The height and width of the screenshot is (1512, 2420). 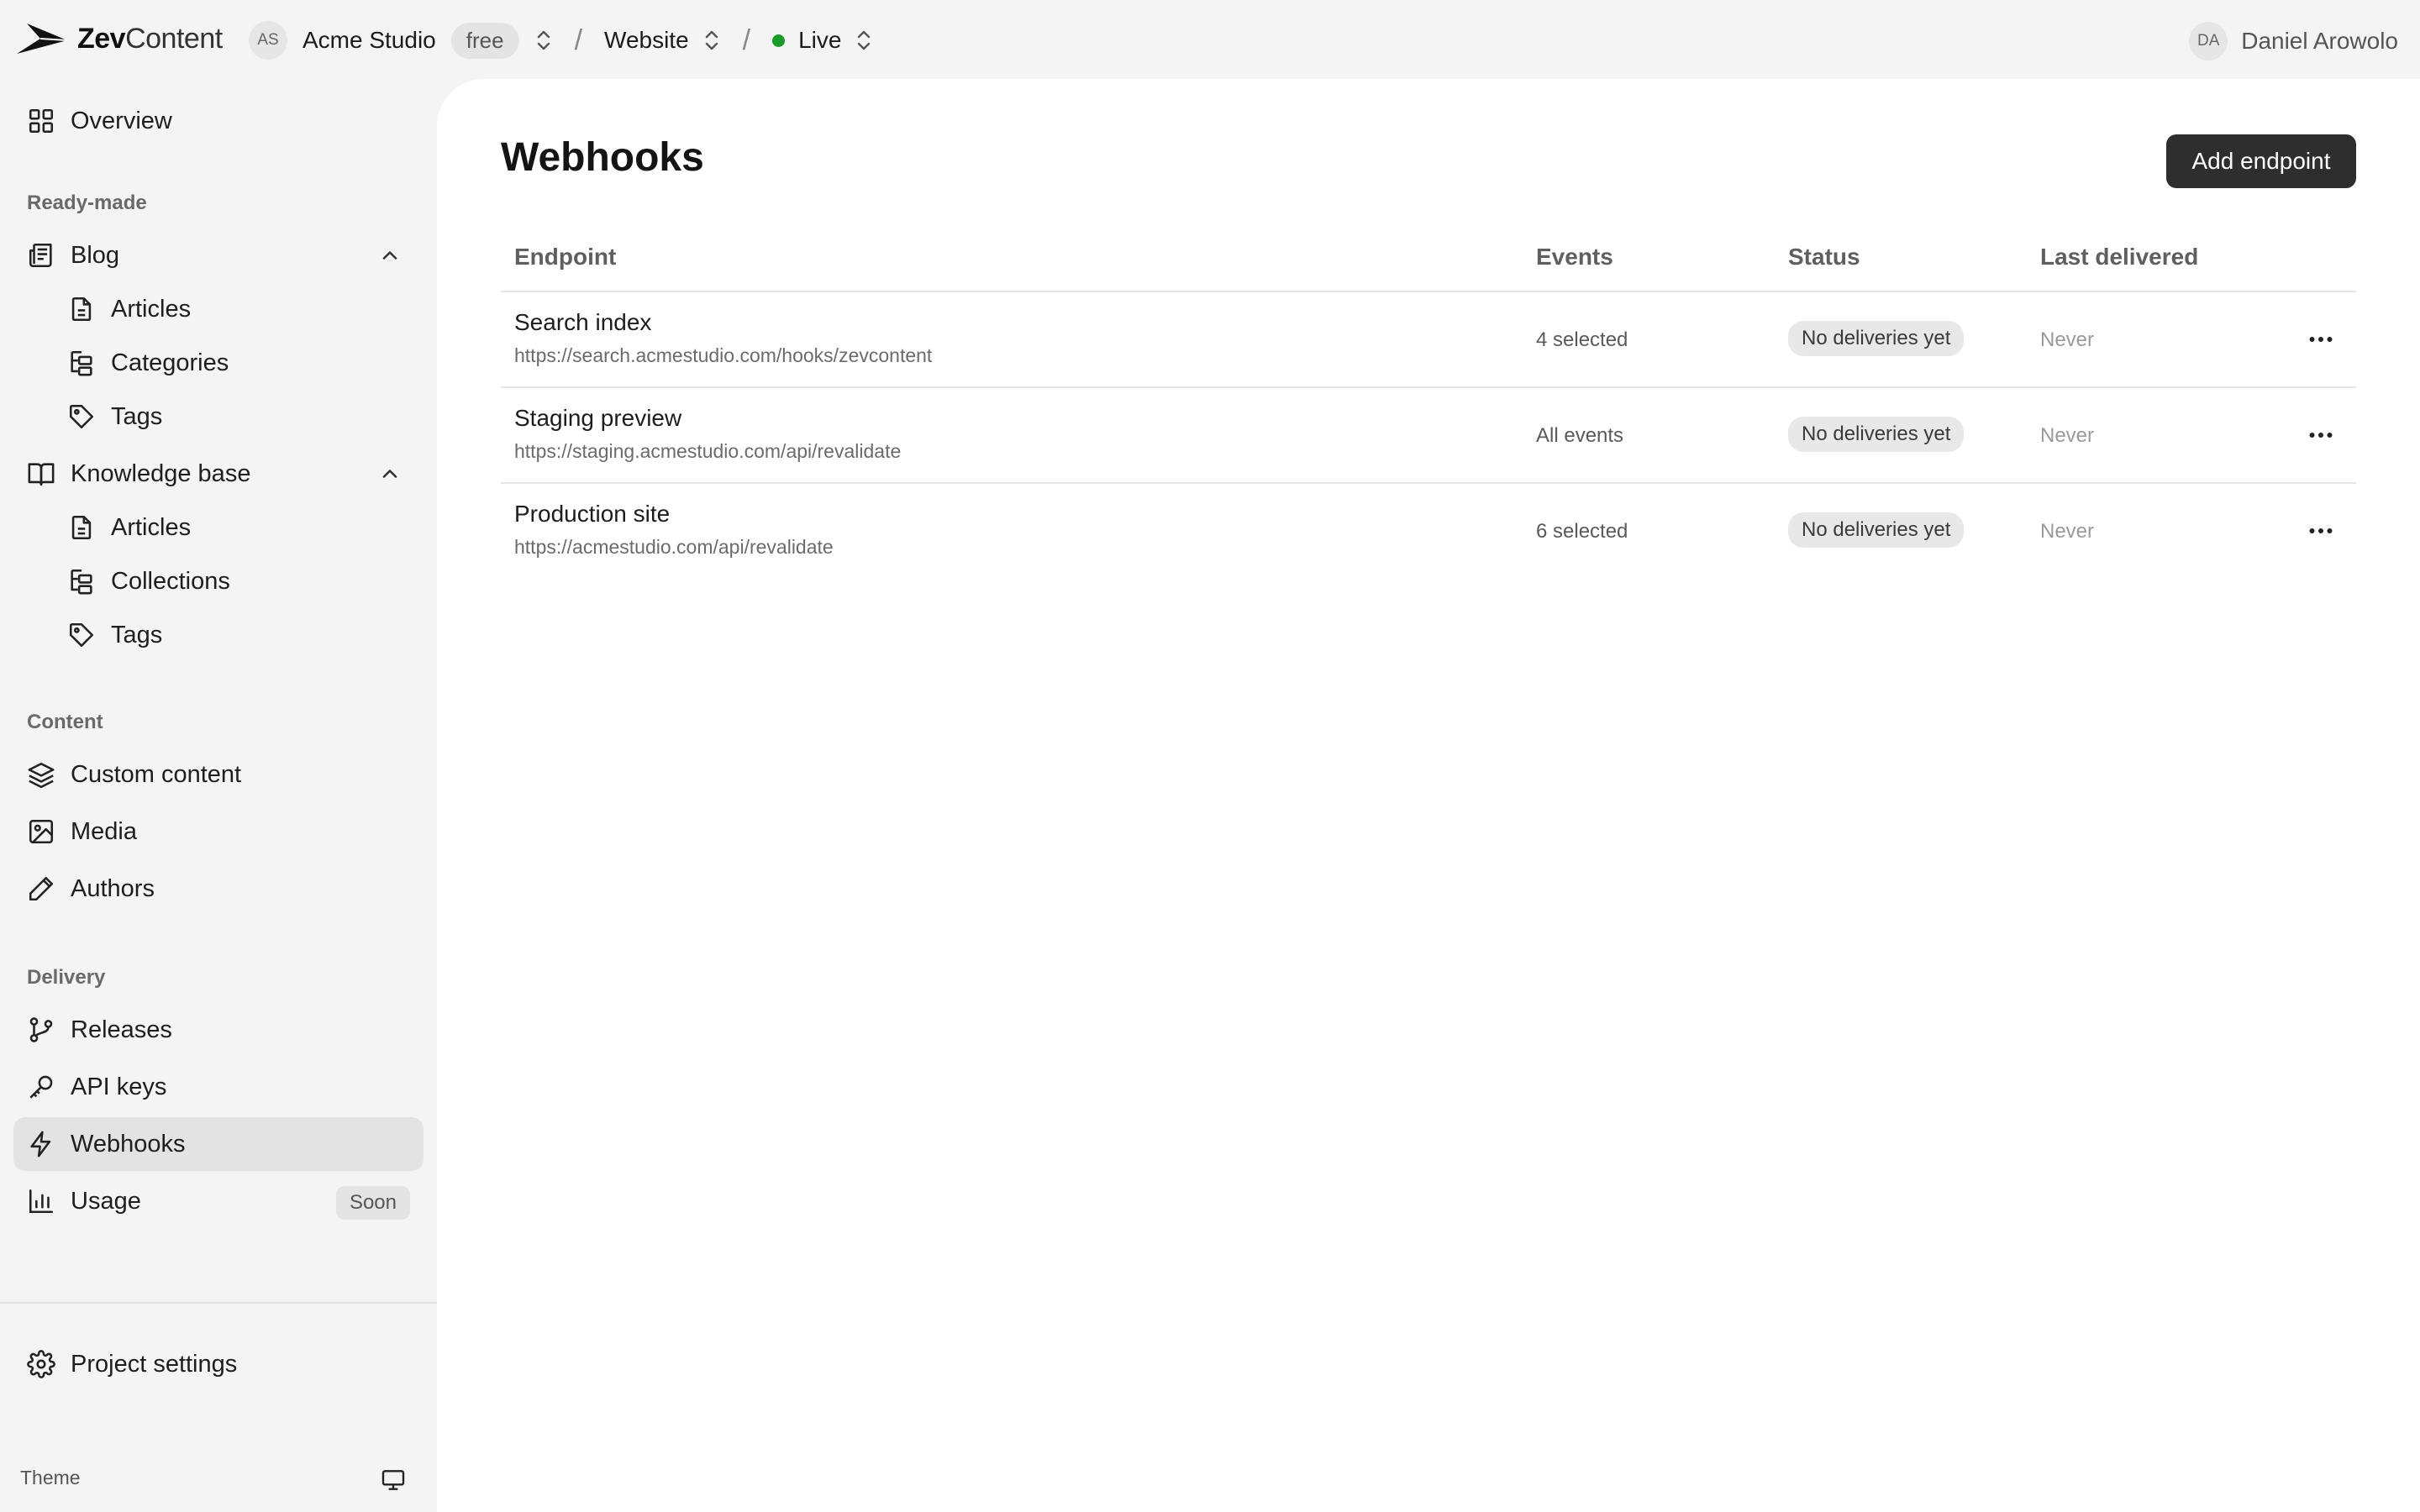 I want to click on endpoint-url: https://acmestudio.com/api/revalidate, so click(x=674, y=547).